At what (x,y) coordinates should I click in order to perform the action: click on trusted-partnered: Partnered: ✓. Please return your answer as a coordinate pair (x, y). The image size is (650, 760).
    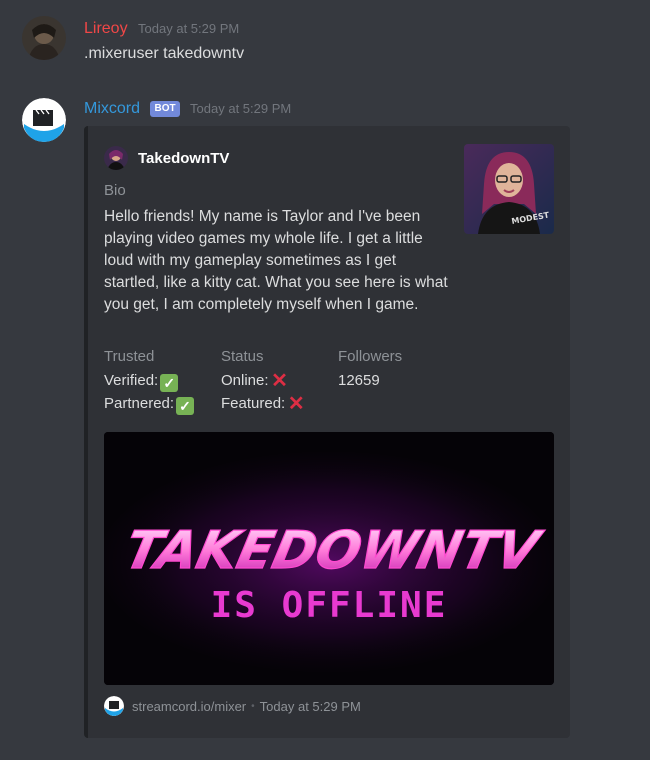
    Looking at the image, I should click on (149, 404).